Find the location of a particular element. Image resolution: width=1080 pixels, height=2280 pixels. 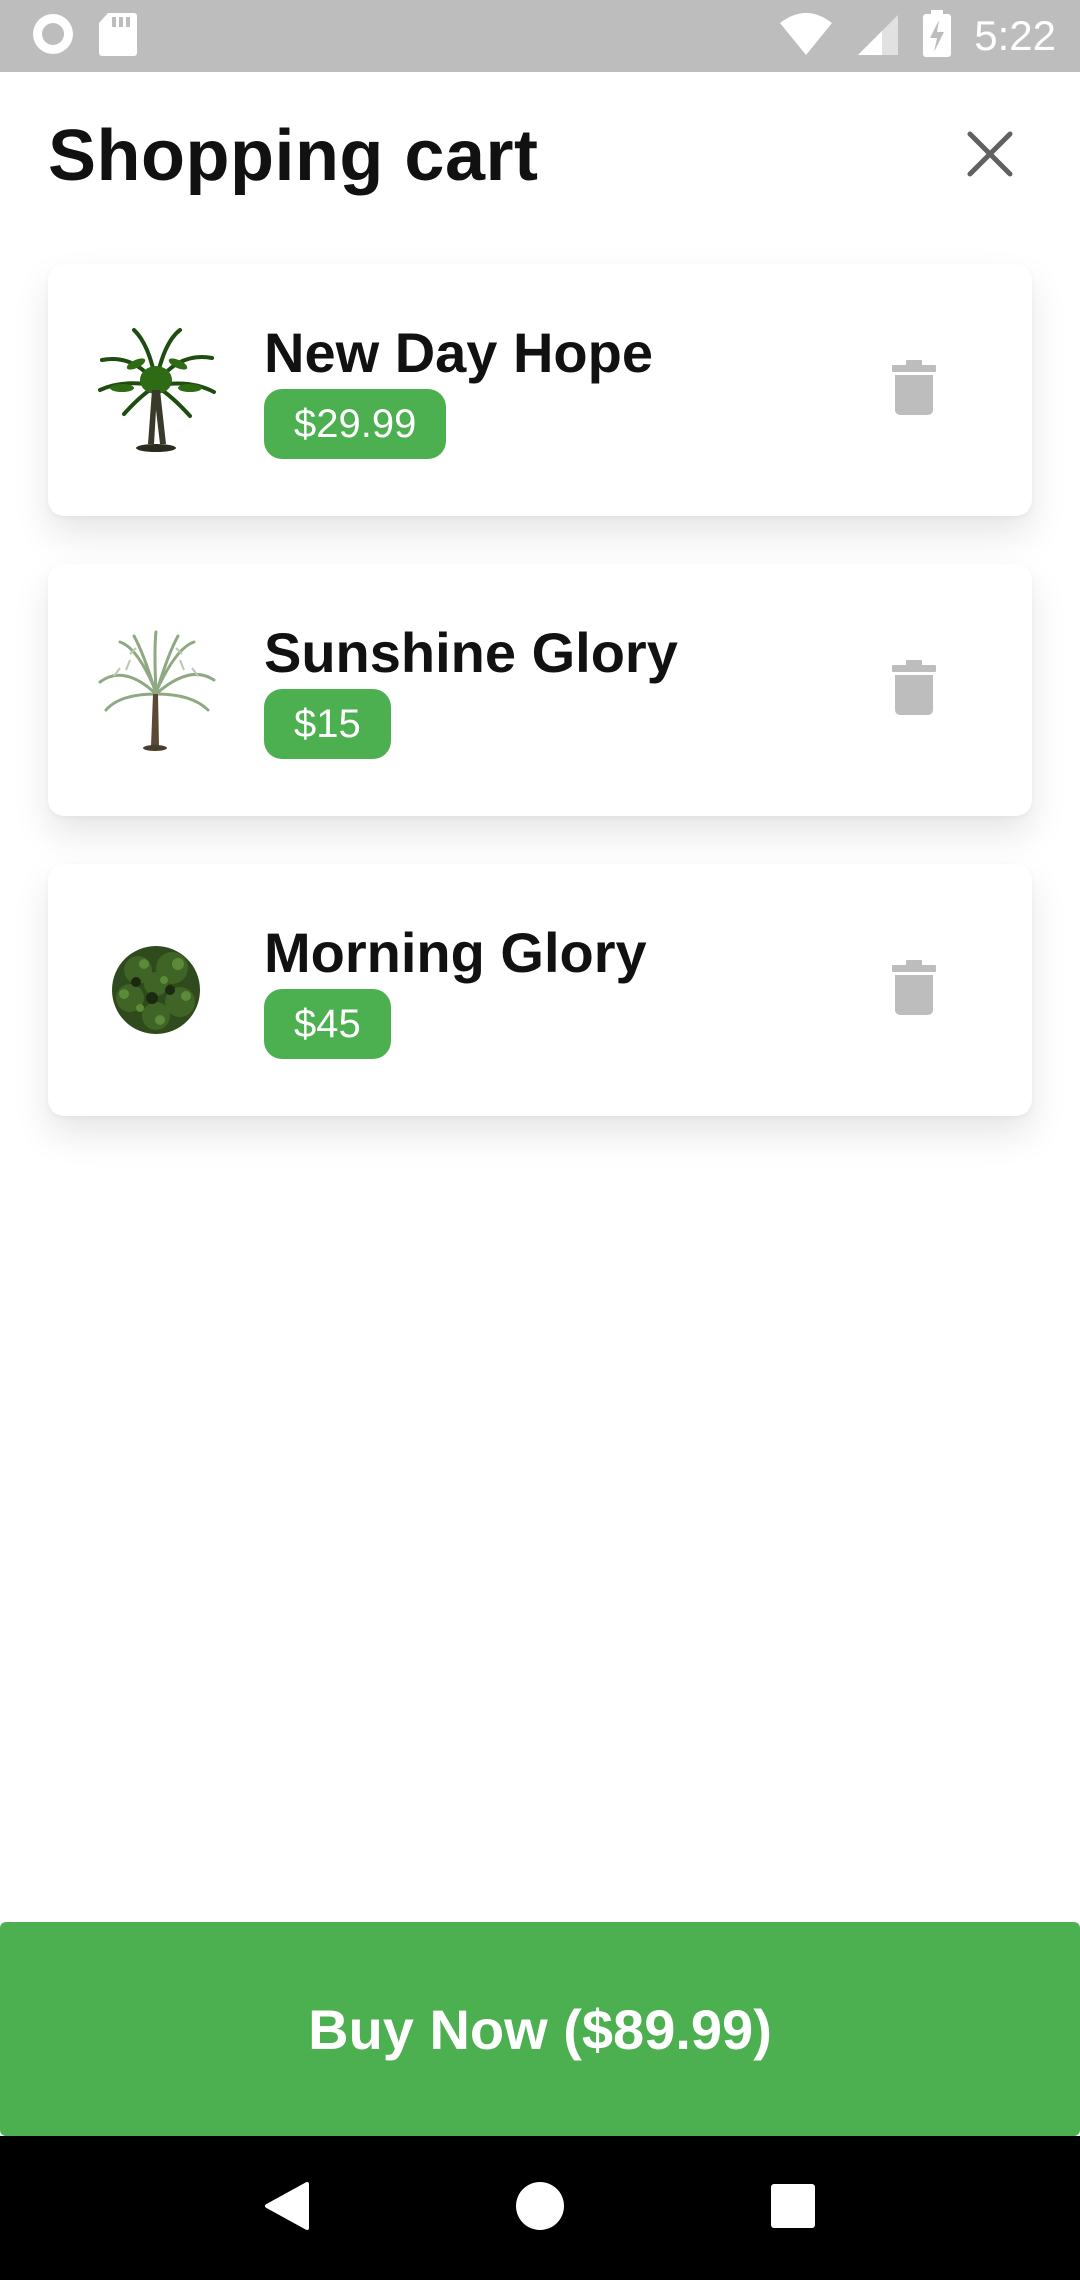

shrub-image is located at coordinates (156, 990).